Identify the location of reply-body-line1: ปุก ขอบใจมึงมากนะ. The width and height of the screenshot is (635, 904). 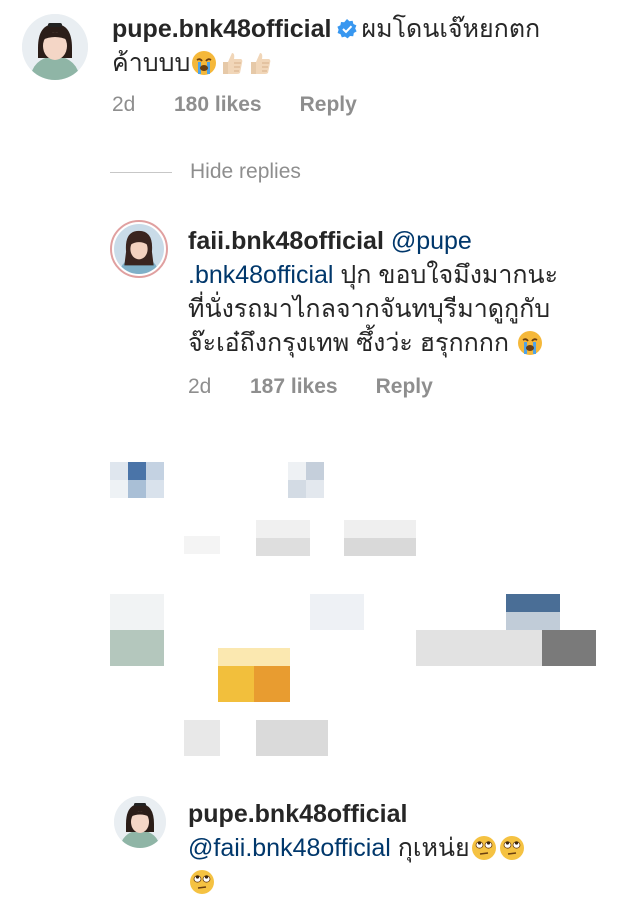
(446, 275).